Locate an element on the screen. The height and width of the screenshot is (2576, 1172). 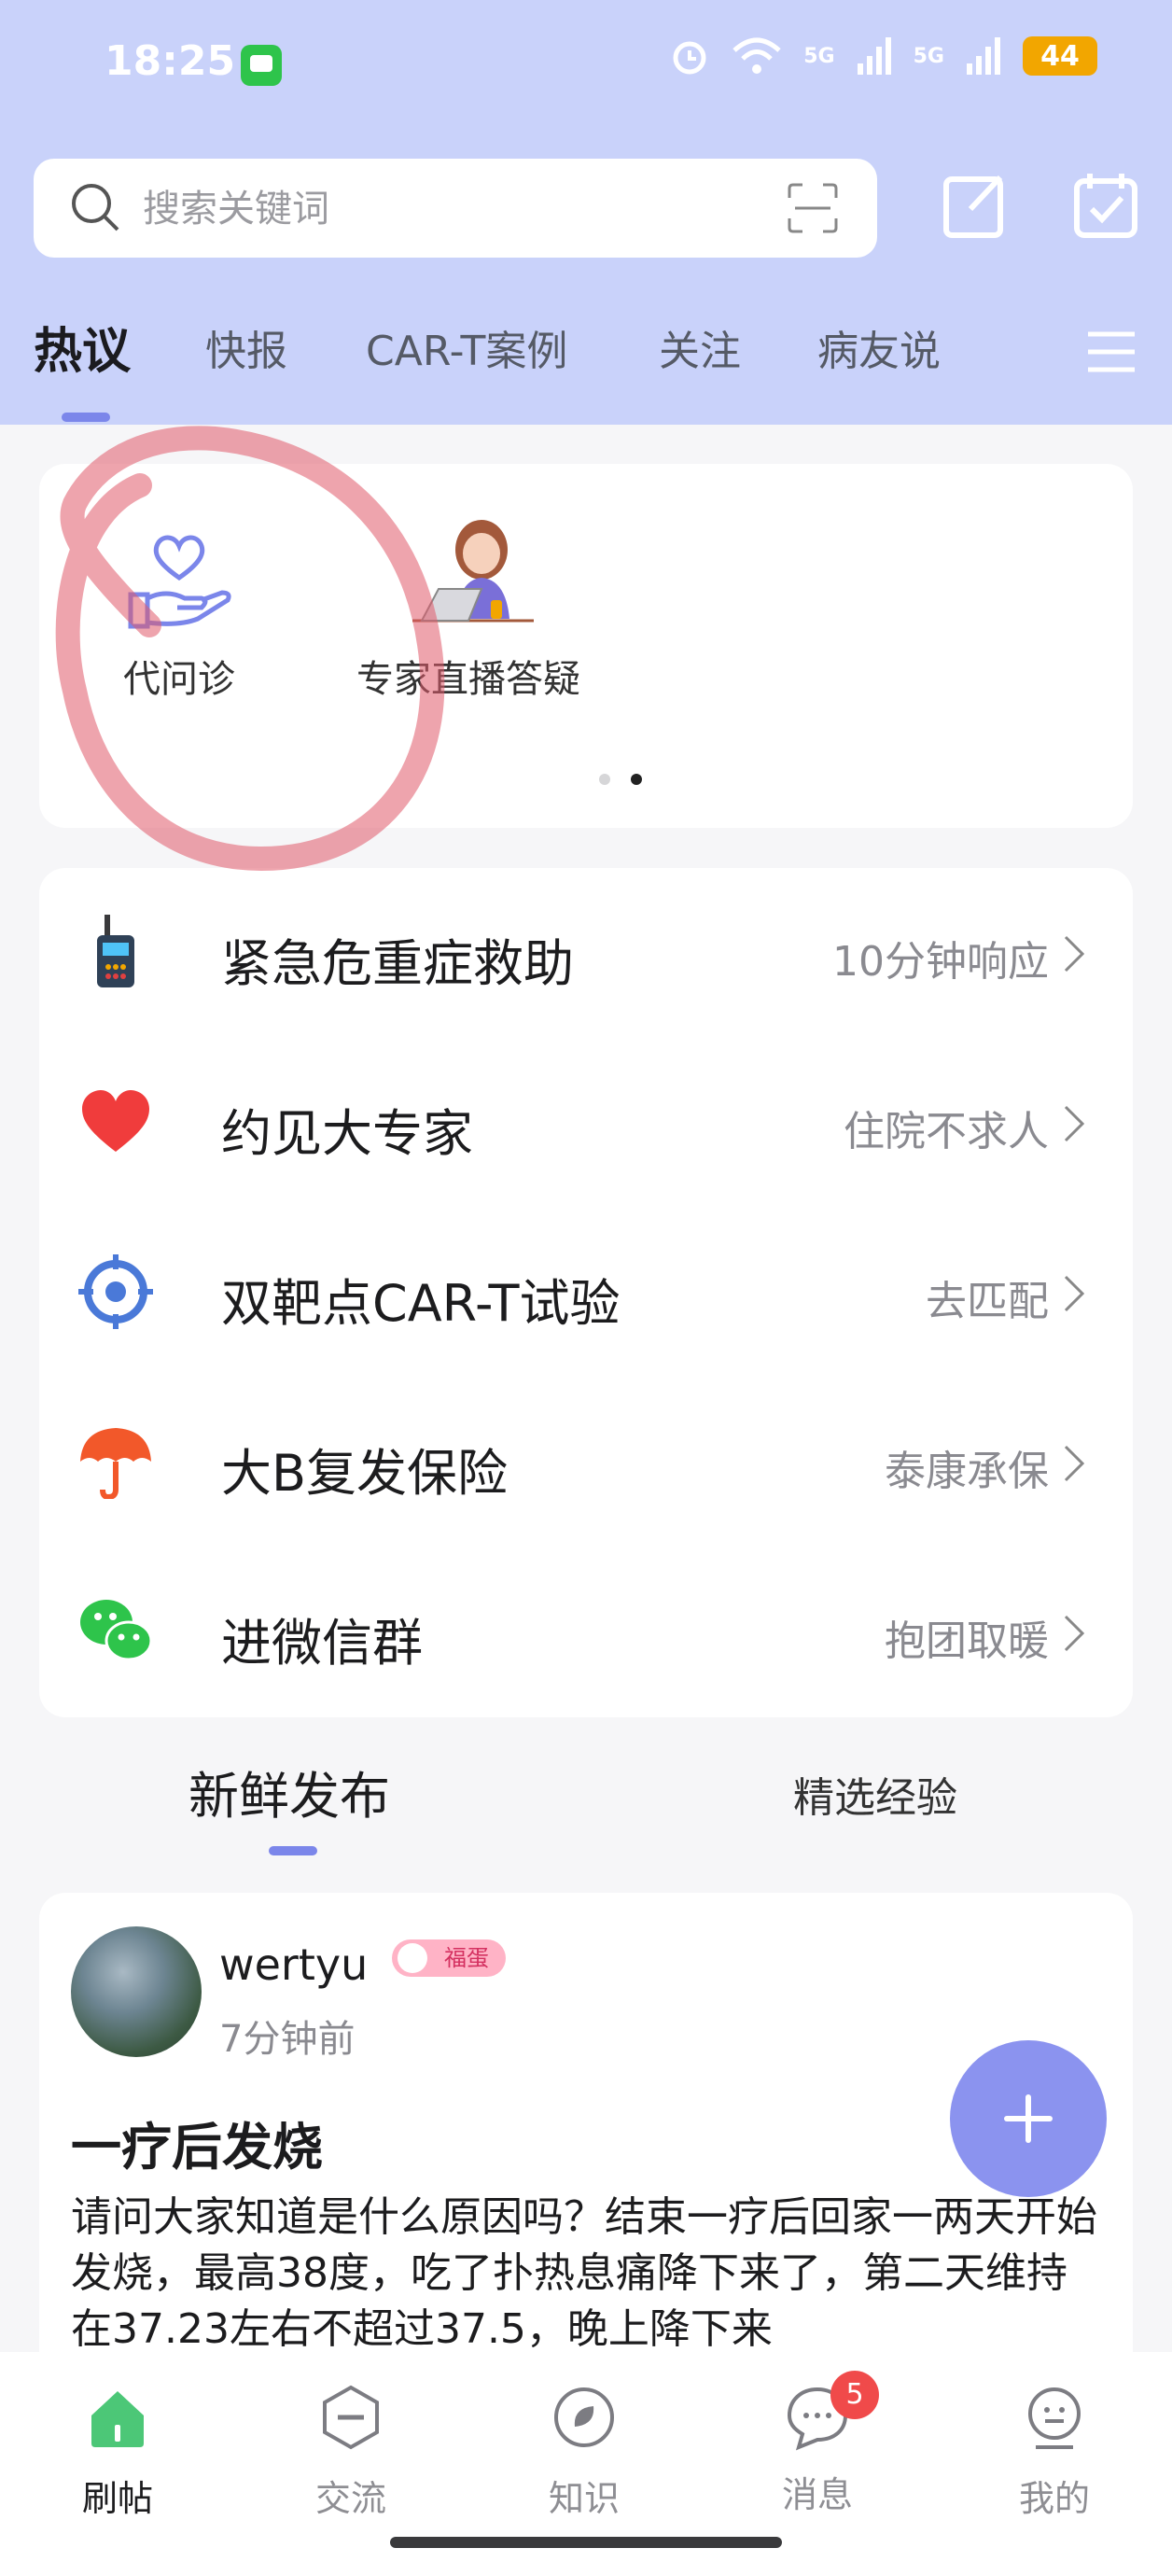
quick-action-expert-live: 专家直播答疑 is located at coordinates (468, 607).